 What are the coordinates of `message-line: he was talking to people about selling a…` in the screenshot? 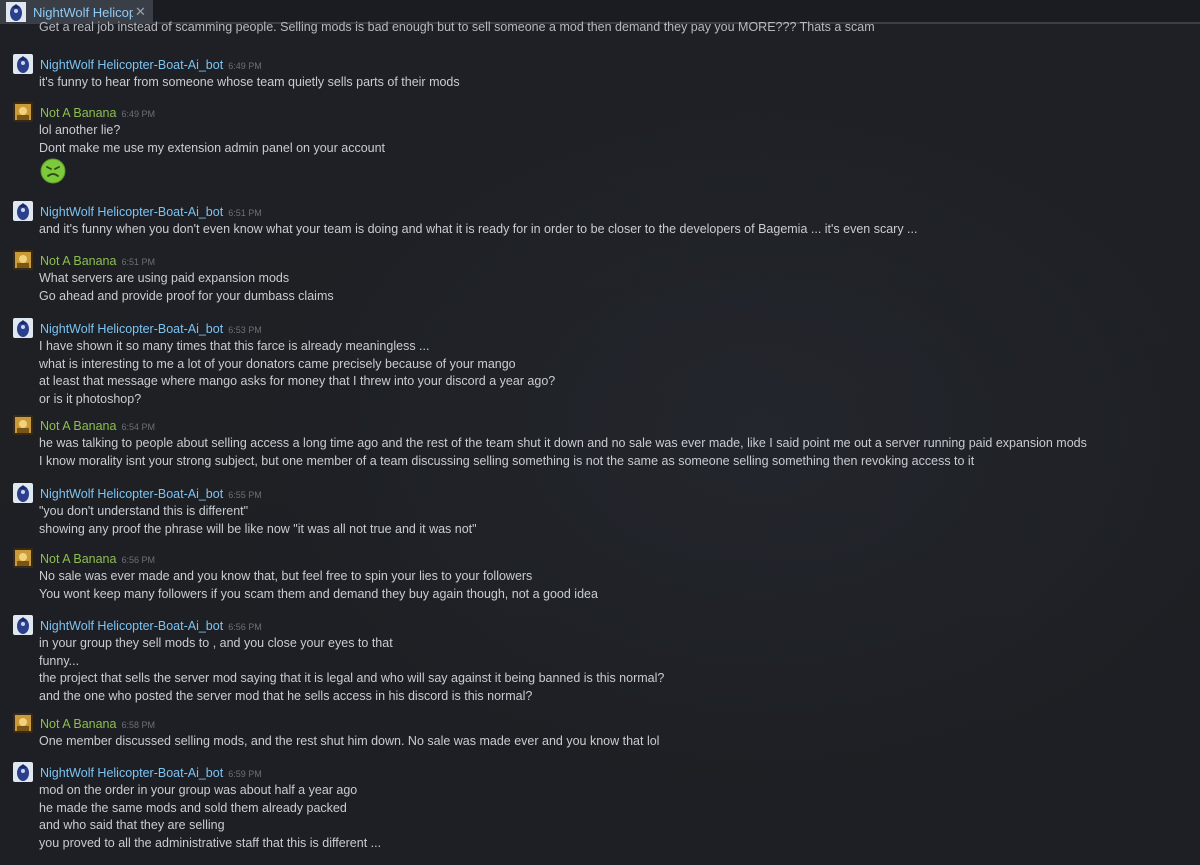 It's located at (563, 443).